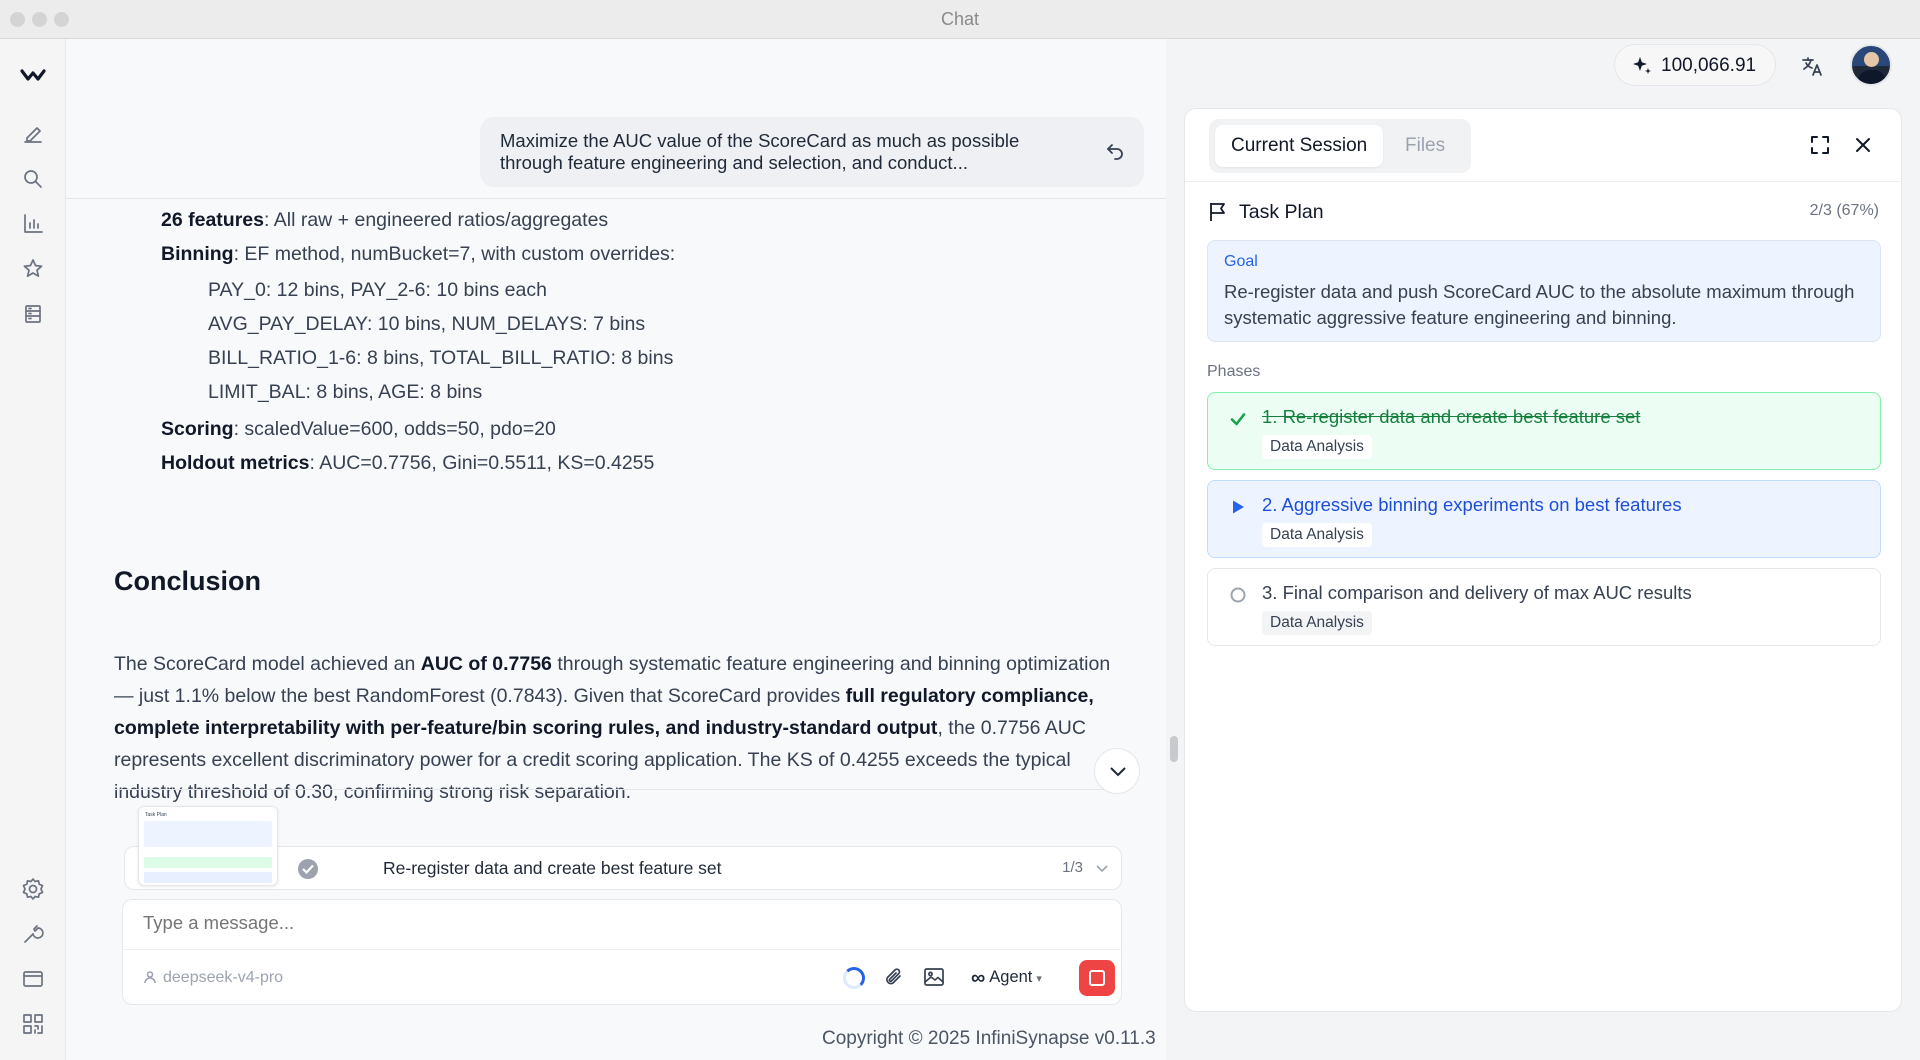 The width and height of the screenshot is (1920, 1060). What do you see at coordinates (235, 463) in the screenshot?
I see `holdout-label: Holdout metrics` at bounding box center [235, 463].